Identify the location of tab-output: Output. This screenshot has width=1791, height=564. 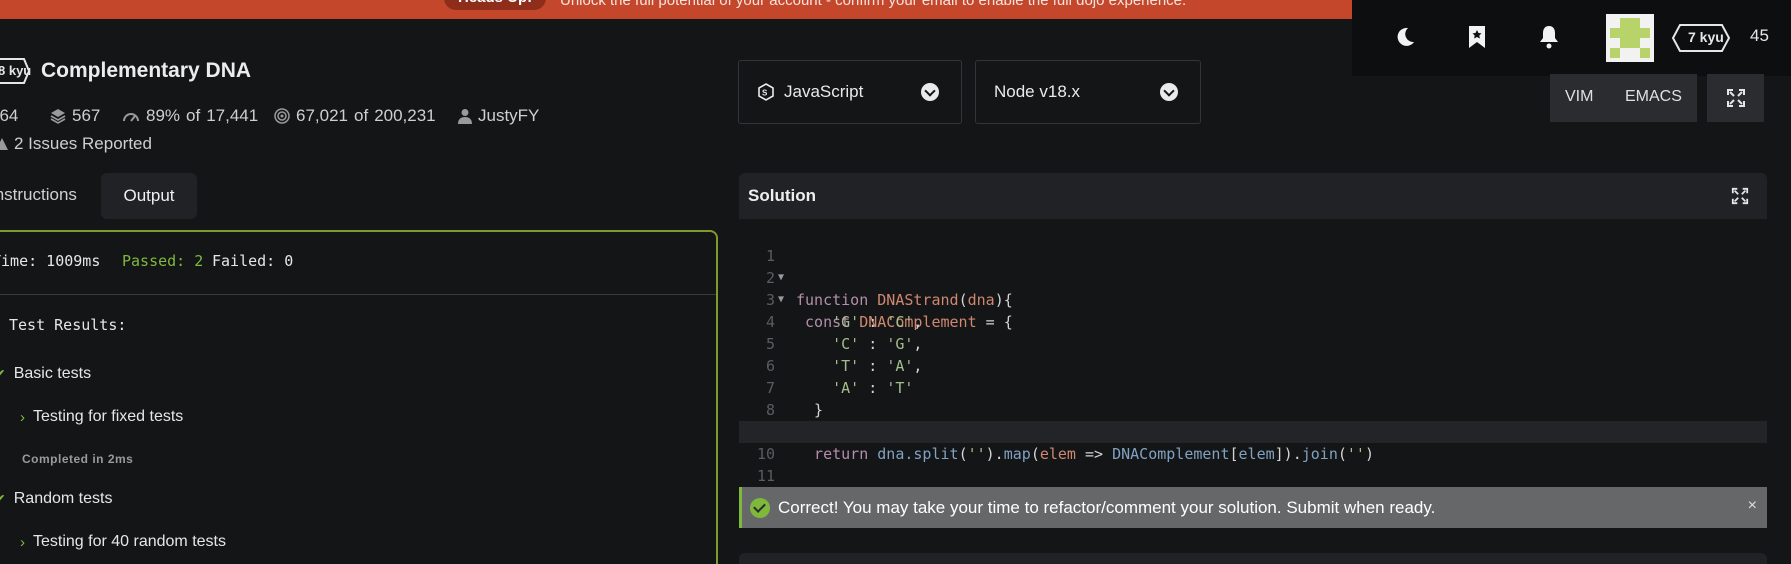
(149, 196).